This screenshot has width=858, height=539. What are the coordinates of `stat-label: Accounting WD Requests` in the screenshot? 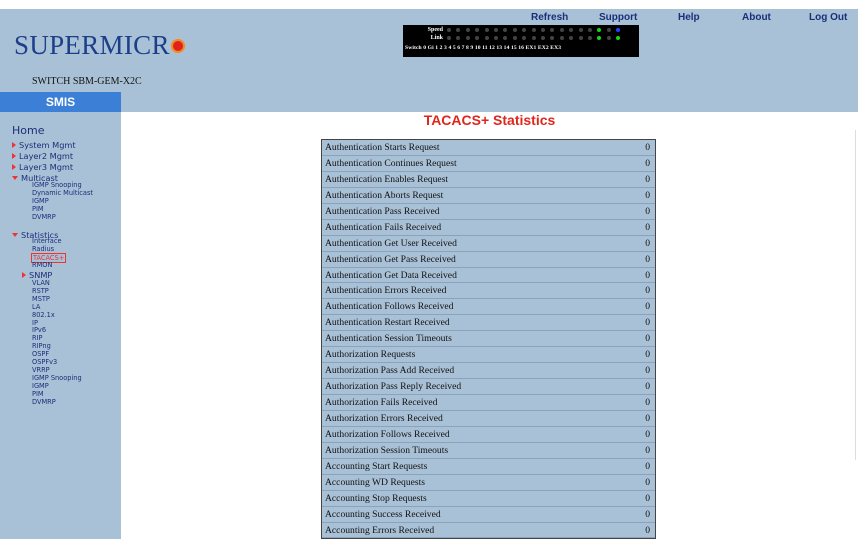 It's located at (375, 482).